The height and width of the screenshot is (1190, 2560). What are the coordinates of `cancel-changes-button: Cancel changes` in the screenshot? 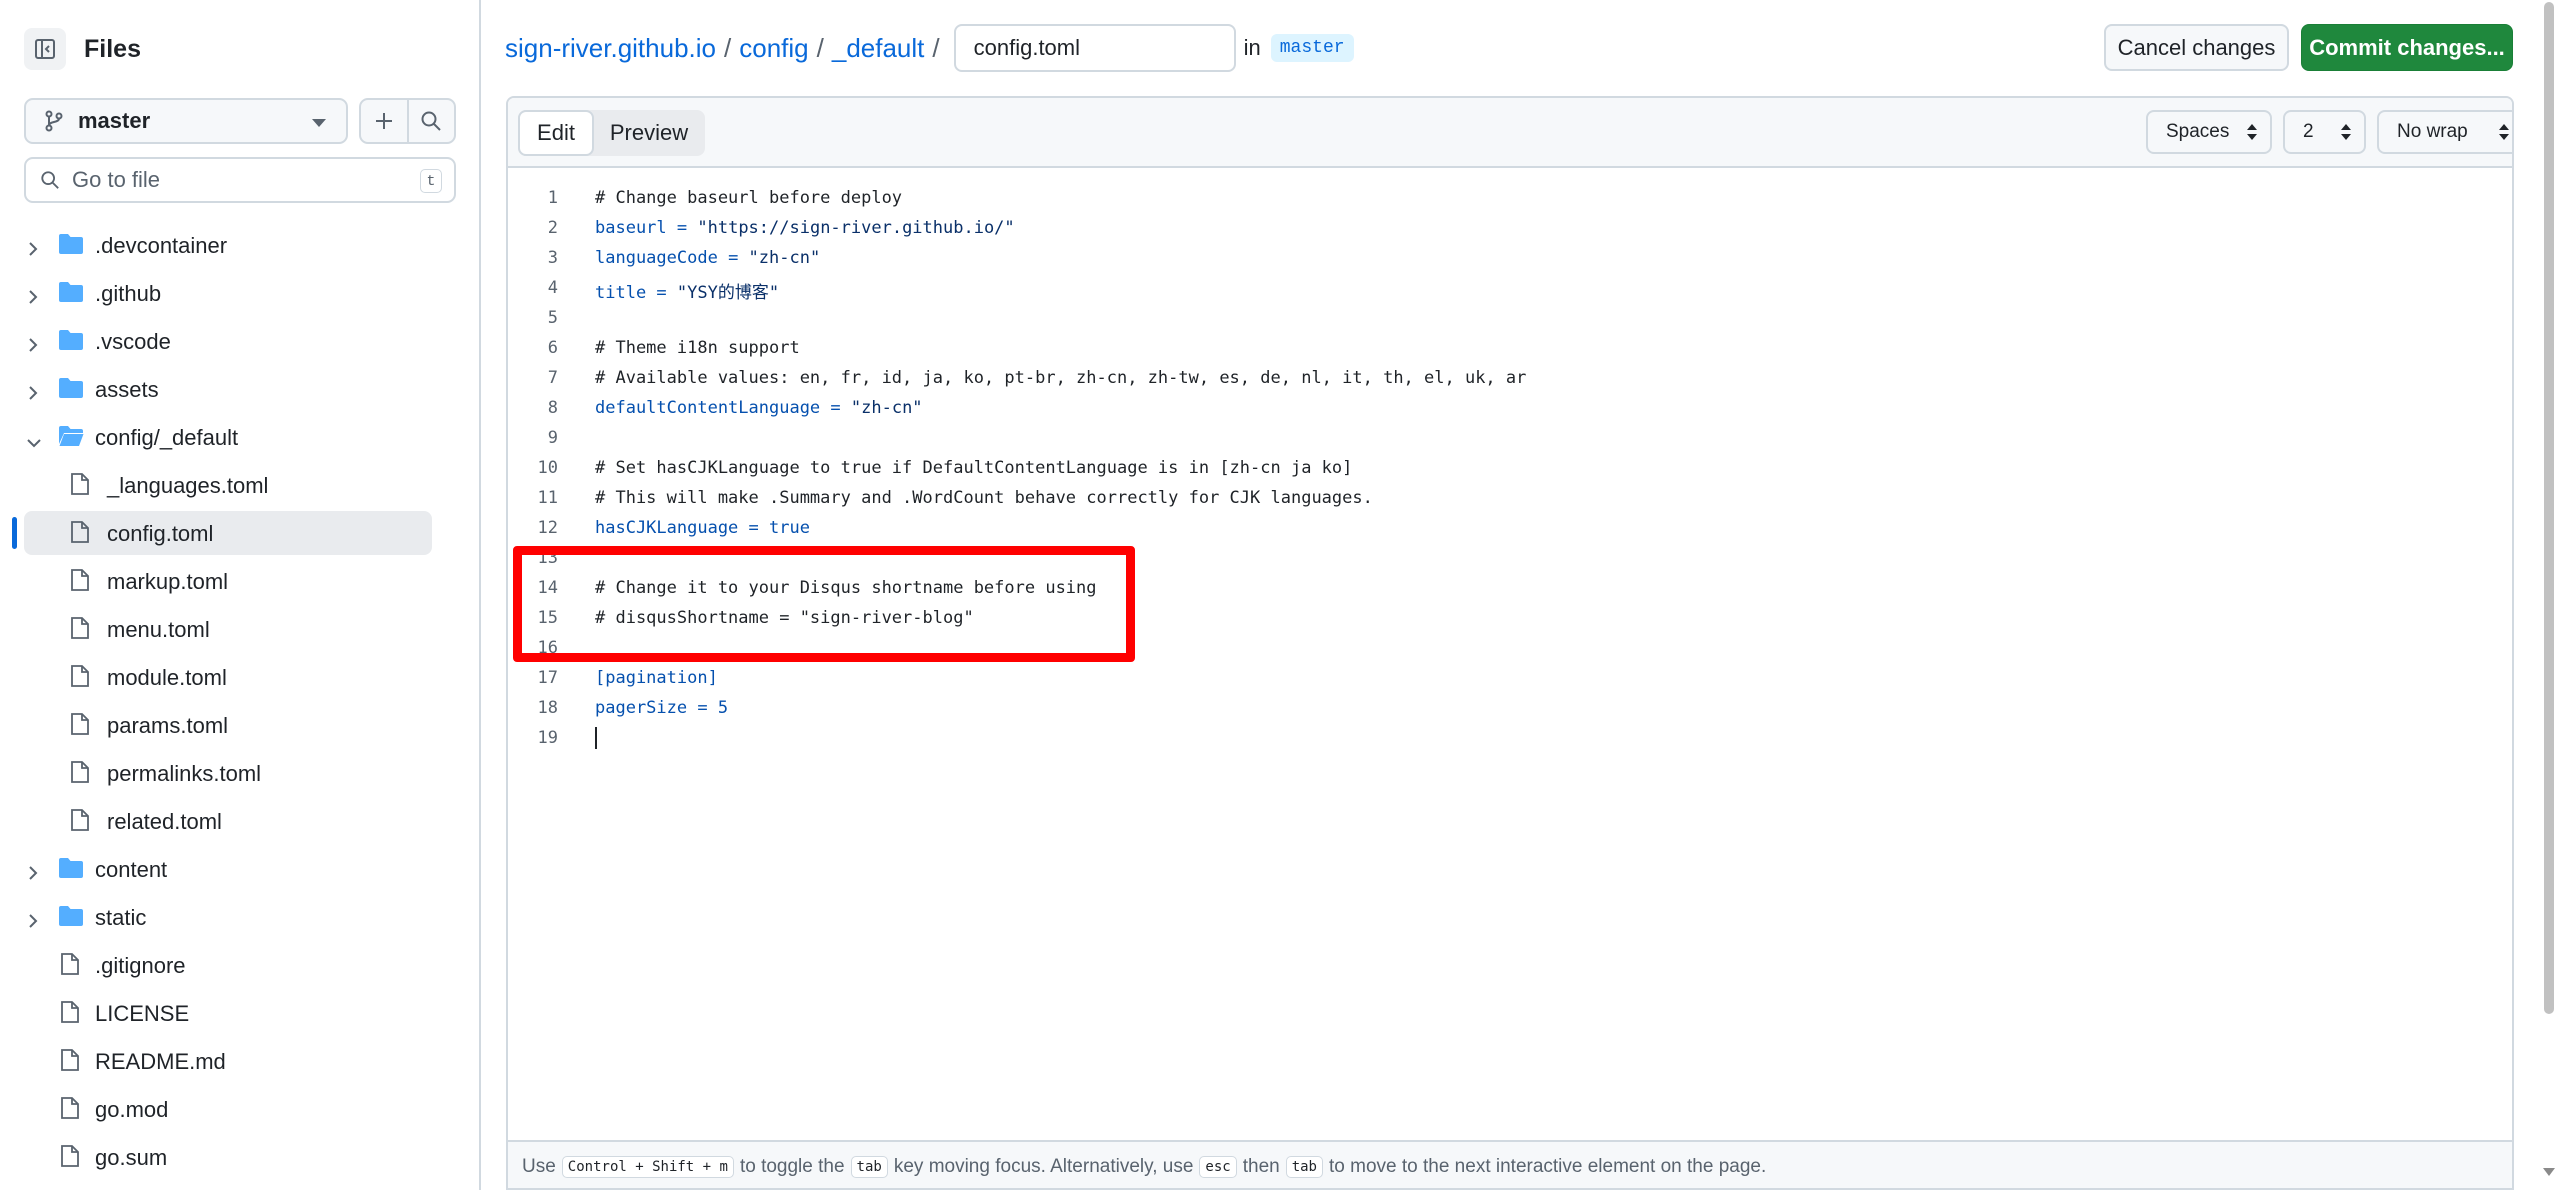 It's located at (2196, 47).